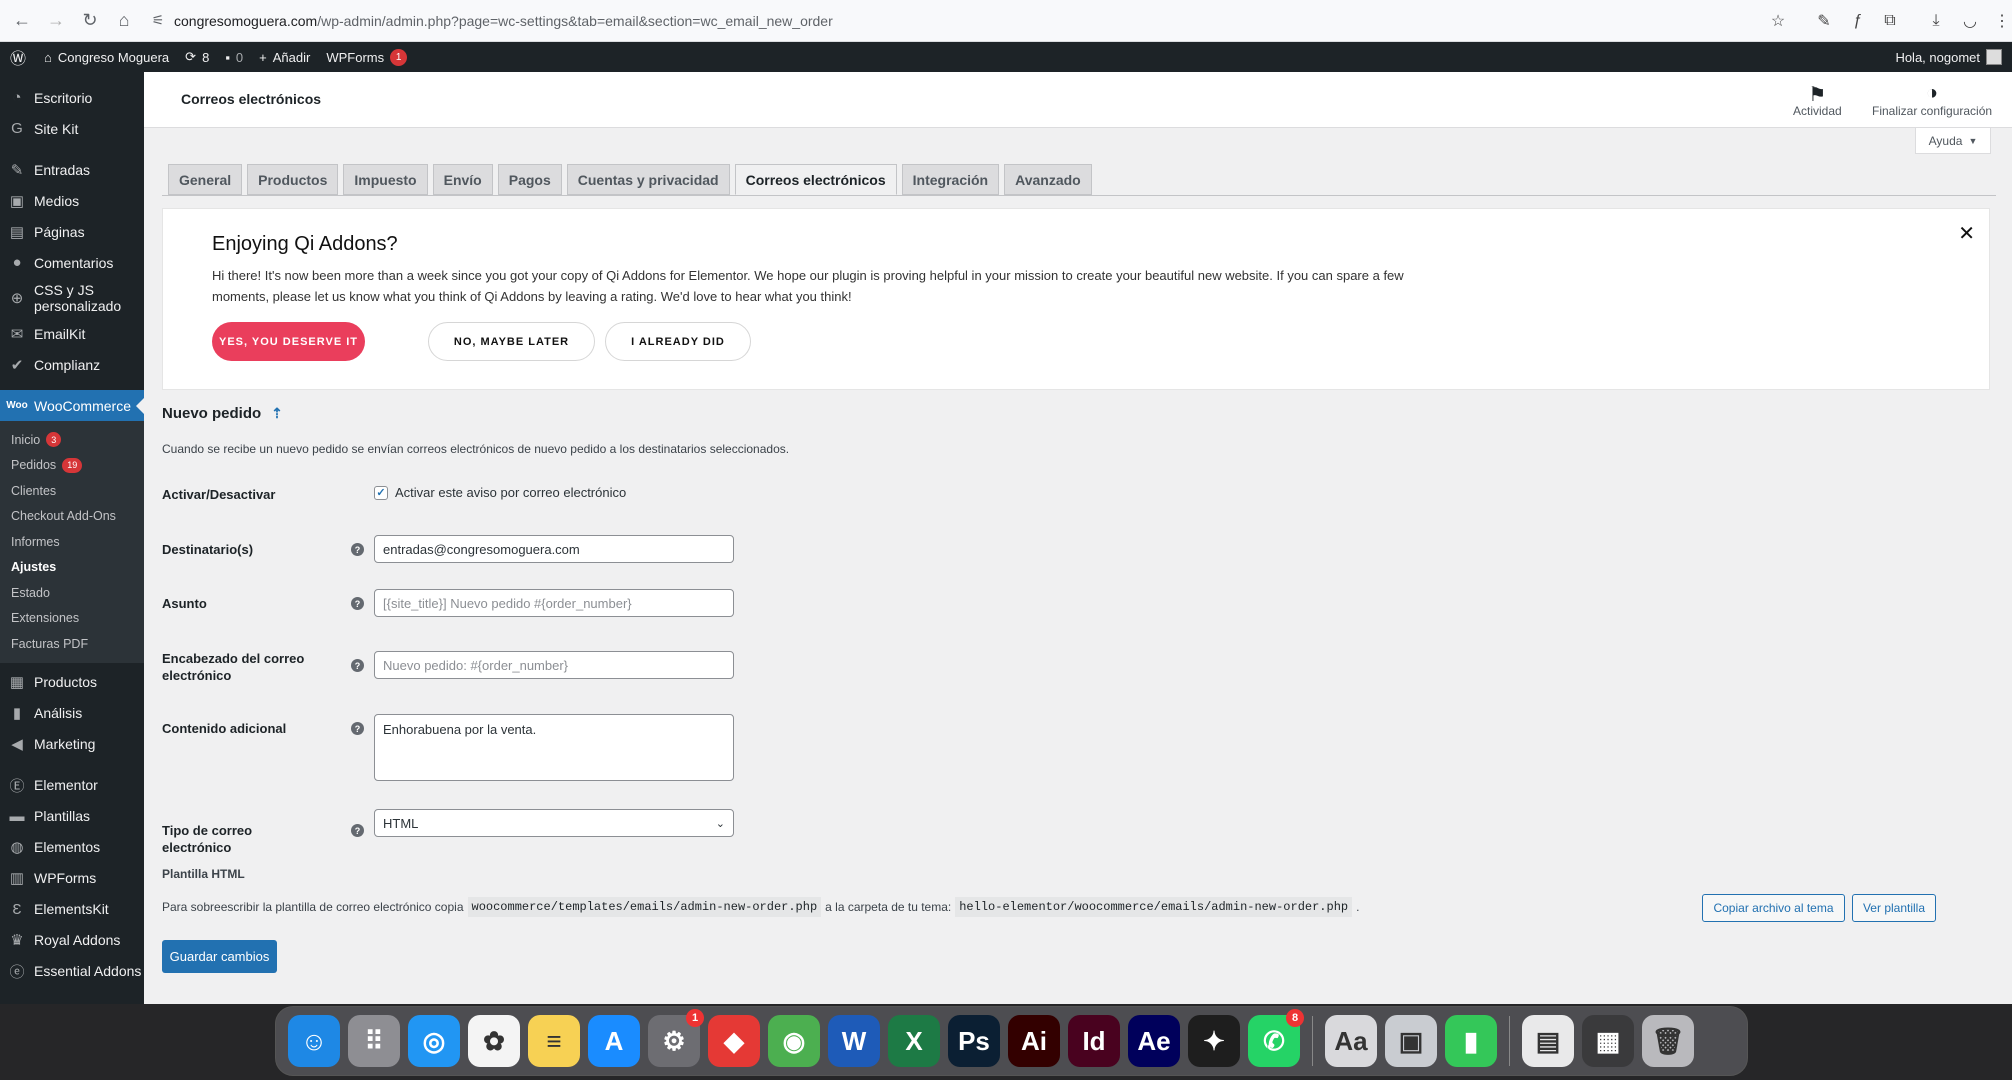 This screenshot has height=1080, width=2012. I want to click on illustrator-icon: Ai, so click(1034, 1041).